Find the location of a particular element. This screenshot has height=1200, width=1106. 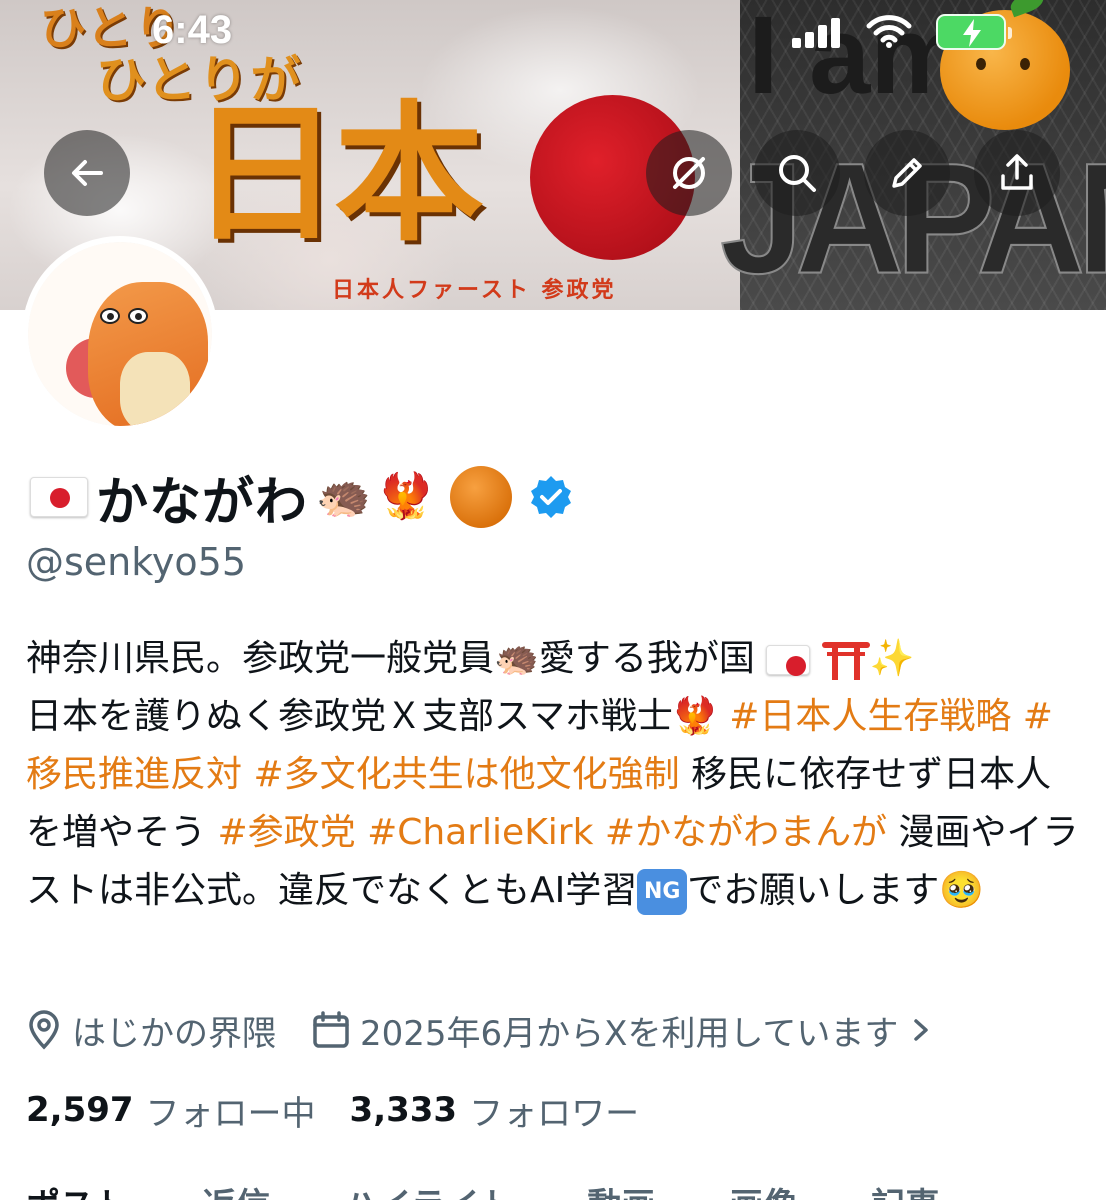

tab-replies: 返信 is located at coordinates (236, 1189).